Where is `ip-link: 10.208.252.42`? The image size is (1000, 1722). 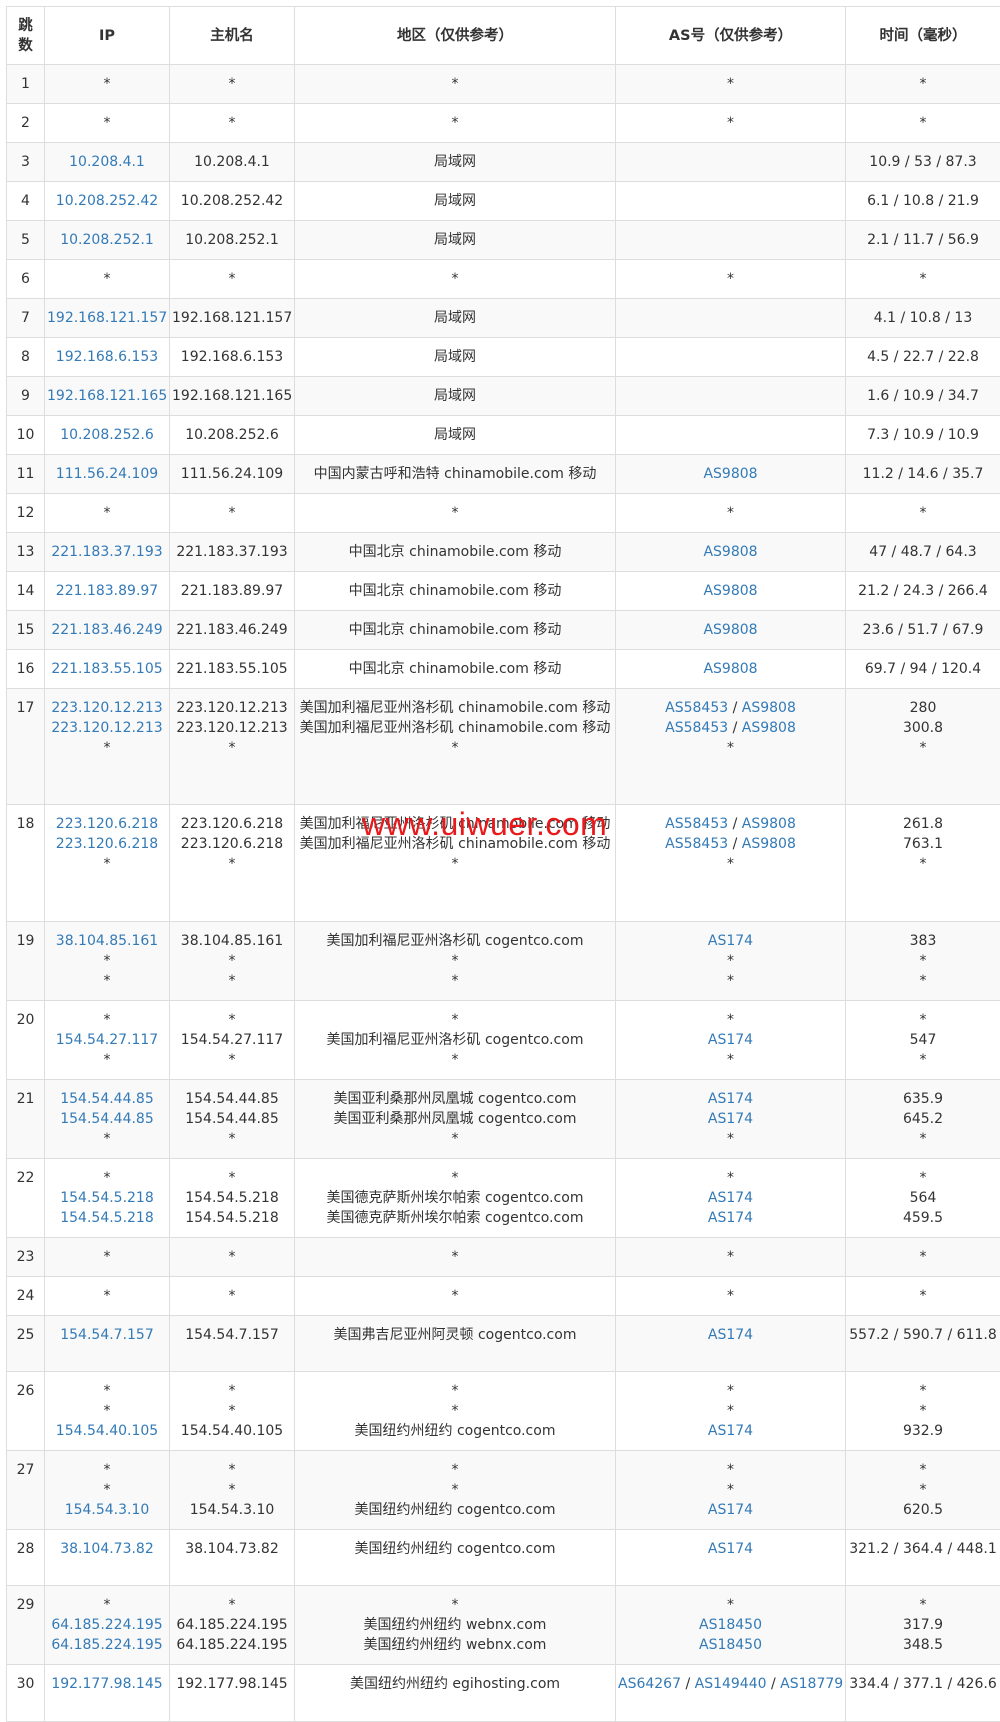
ip-link: 10.208.252.42 is located at coordinates (107, 201).